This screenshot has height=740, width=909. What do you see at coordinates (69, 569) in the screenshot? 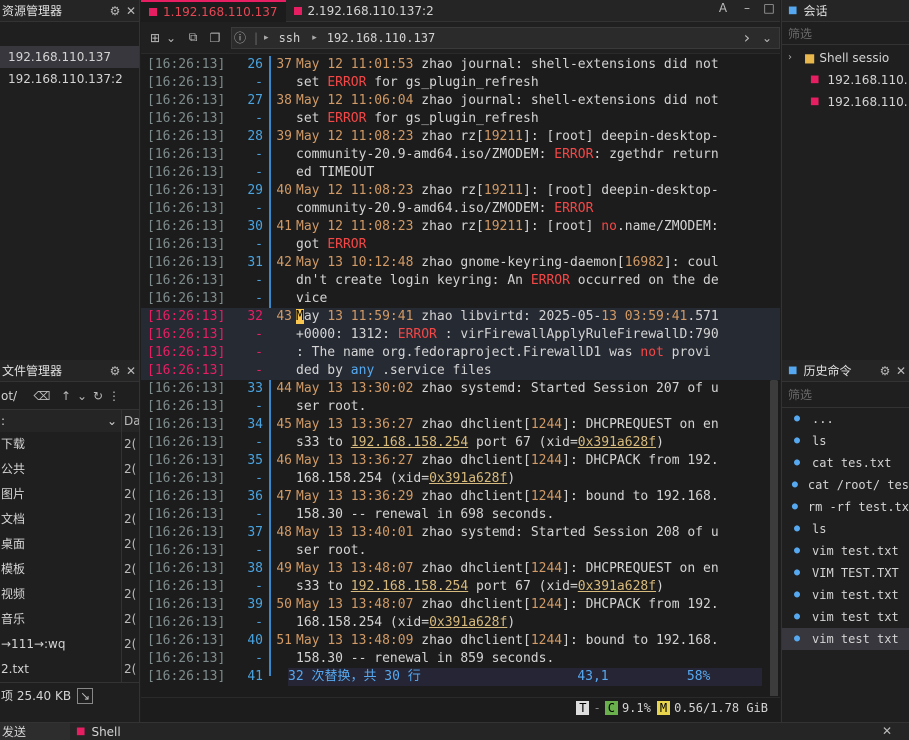
I see `file-row: 模板 2(` at bounding box center [69, 569].